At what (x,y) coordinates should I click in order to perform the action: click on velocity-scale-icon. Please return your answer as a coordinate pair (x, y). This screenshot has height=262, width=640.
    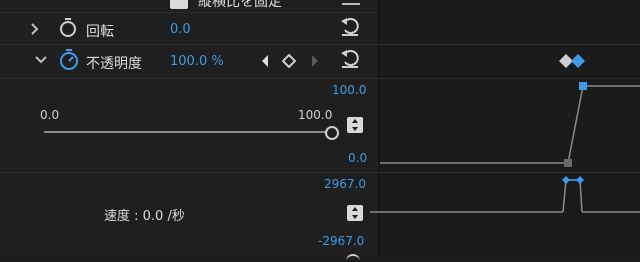
    Looking at the image, I should click on (355, 213).